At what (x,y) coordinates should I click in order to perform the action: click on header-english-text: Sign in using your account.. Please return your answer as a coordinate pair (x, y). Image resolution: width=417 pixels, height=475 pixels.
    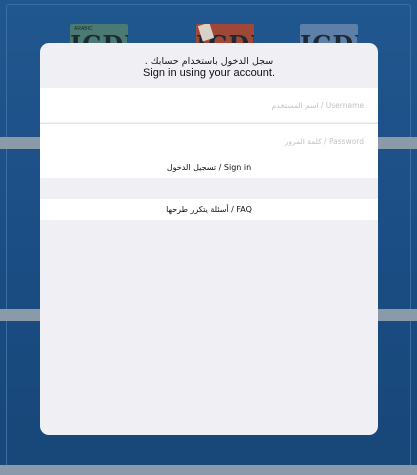
    Looking at the image, I should click on (209, 73).